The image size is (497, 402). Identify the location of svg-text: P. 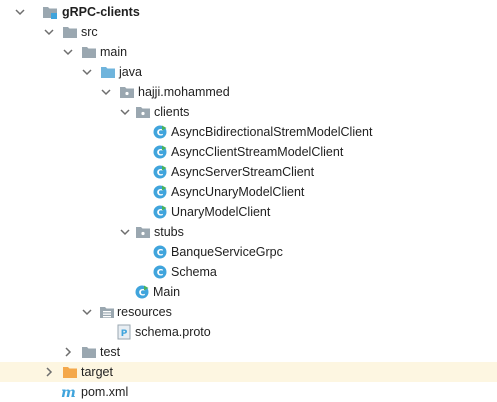
(124, 334).